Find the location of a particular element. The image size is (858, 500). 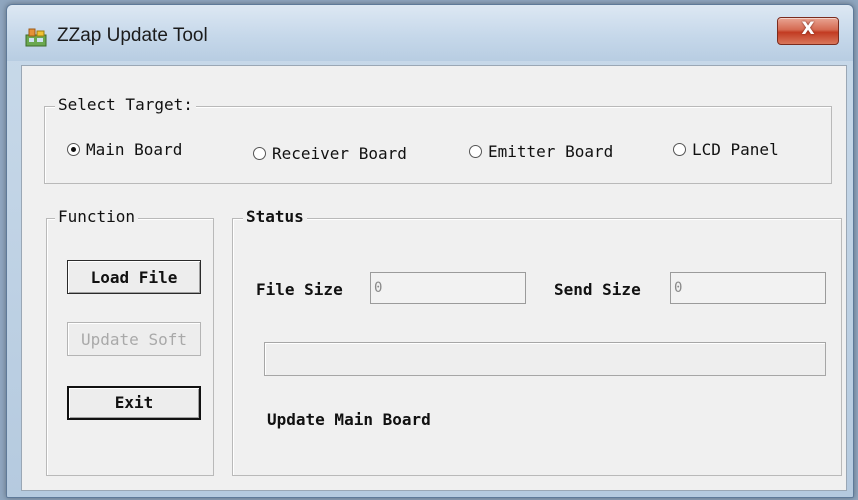

close-icon: X is located at coordinates (808, 29).